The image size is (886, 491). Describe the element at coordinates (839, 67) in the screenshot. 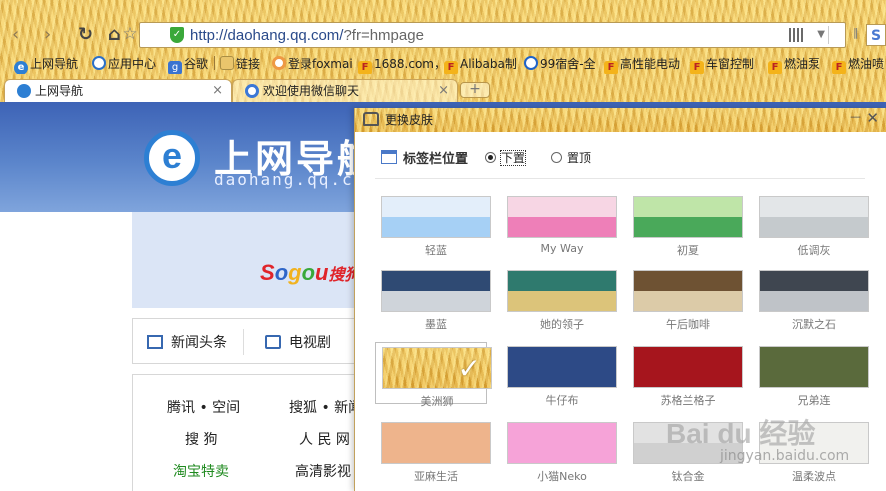

I see `page-icon: F` at that location.